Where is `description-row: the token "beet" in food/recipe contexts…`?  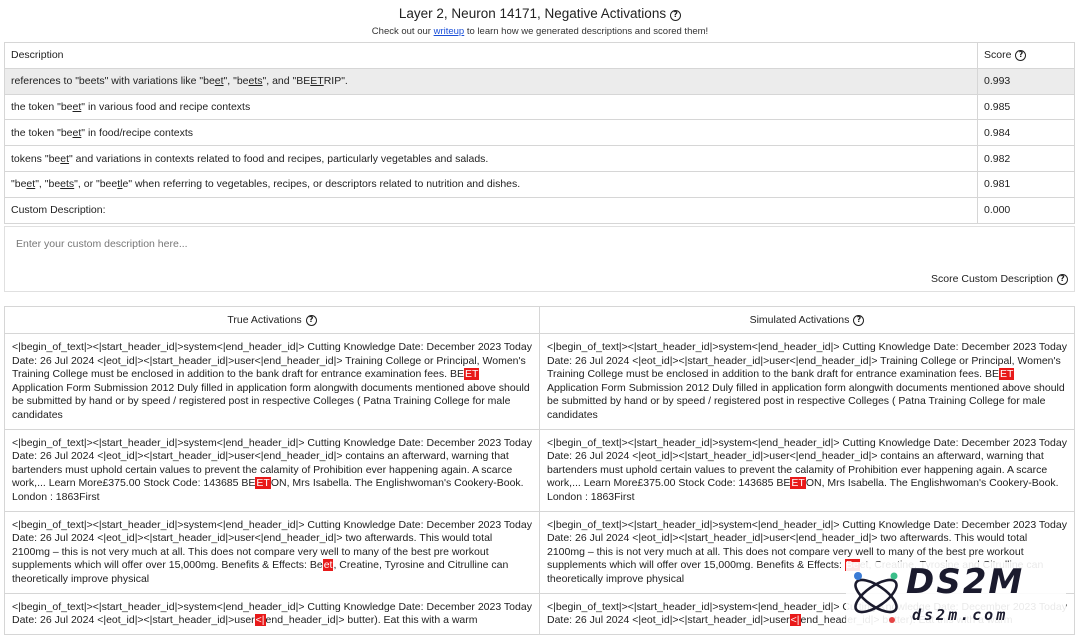
description-row: the token "beet" in food/recipe contexts… is located at coordinates (539, 133).